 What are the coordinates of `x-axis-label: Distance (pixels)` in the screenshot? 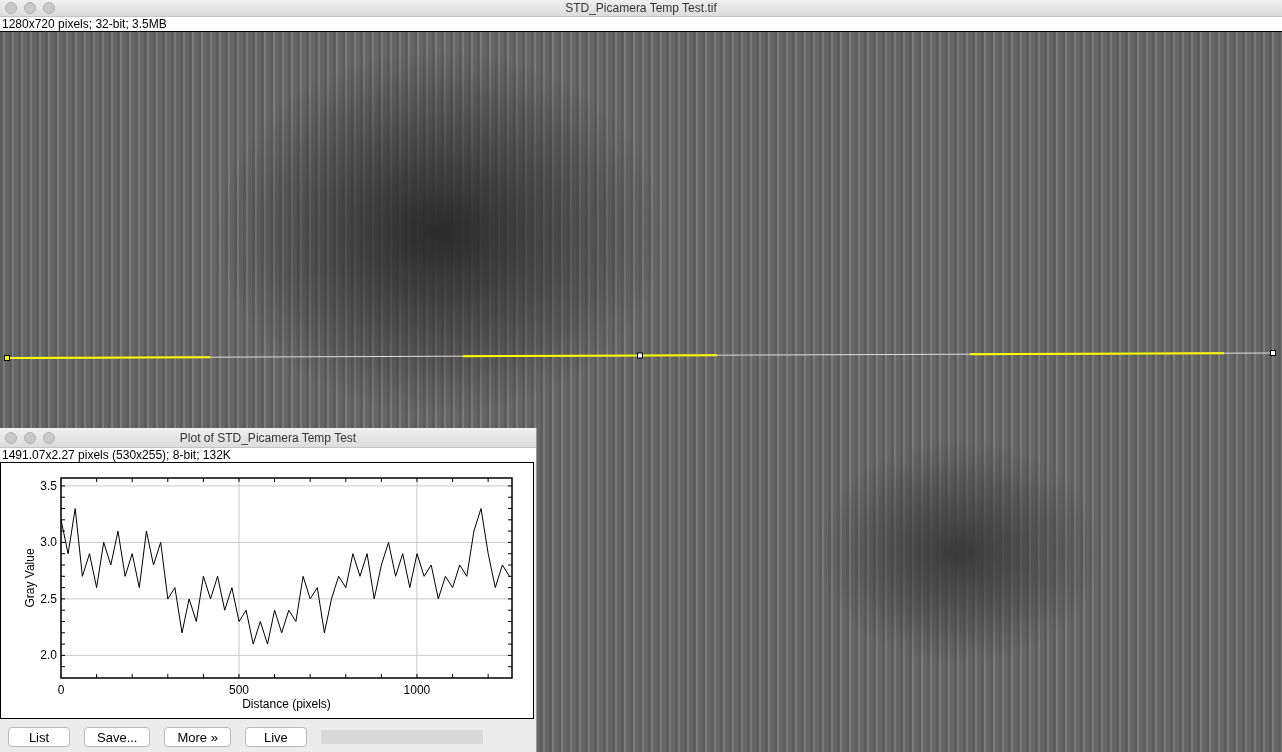 It's located at (286, 704).